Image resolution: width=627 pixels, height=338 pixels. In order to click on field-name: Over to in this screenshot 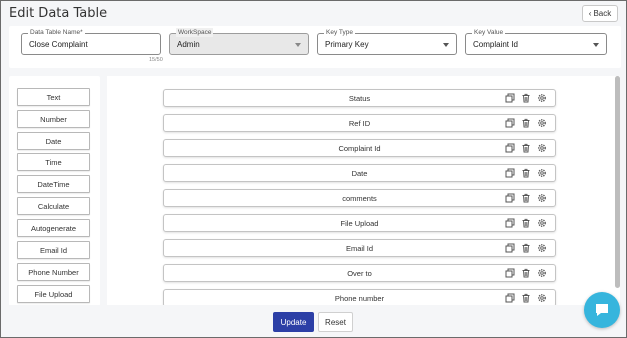, I will do `click(359, 273)`.